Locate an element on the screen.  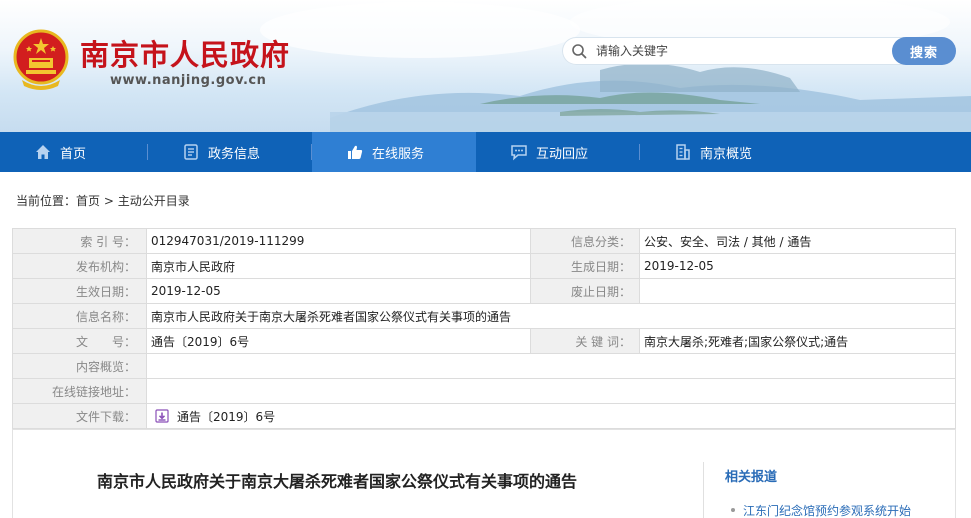
info-name-label: 信息名称： is located at coordinates (79, 316).